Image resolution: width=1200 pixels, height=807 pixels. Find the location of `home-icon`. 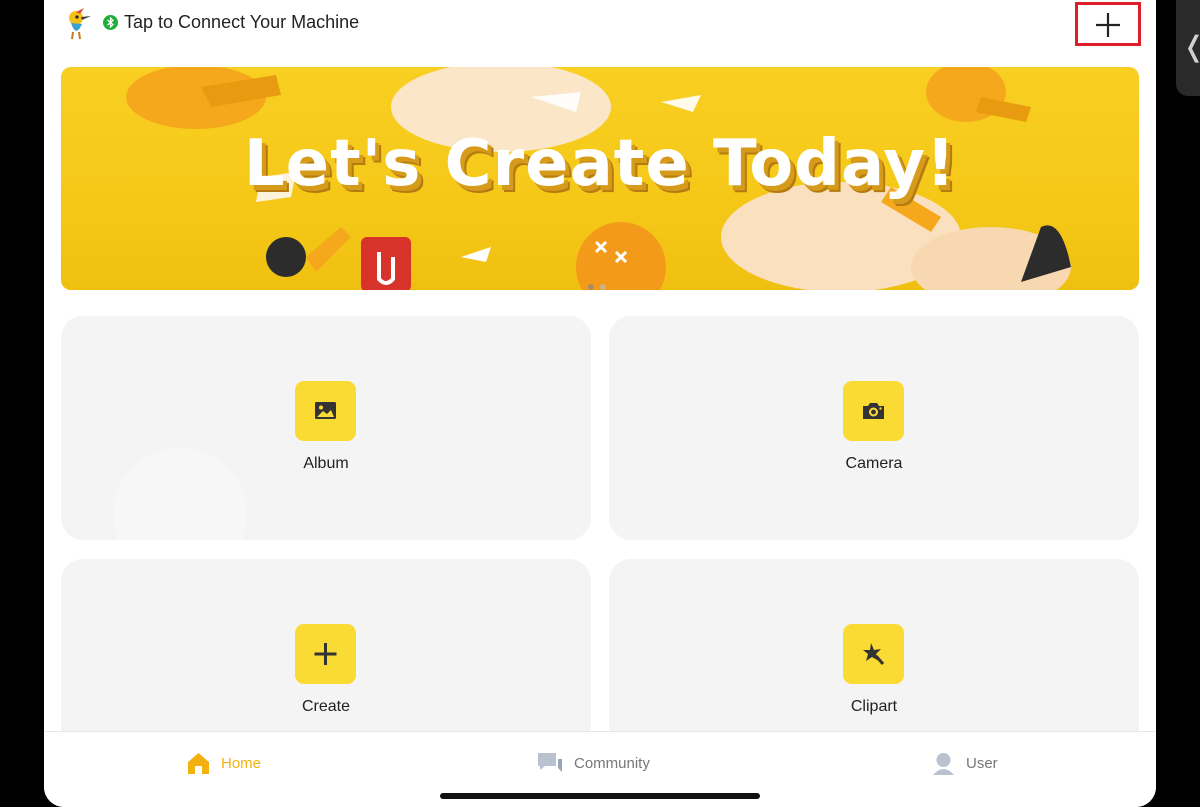

home-icon is located at coordinates (198, 763).